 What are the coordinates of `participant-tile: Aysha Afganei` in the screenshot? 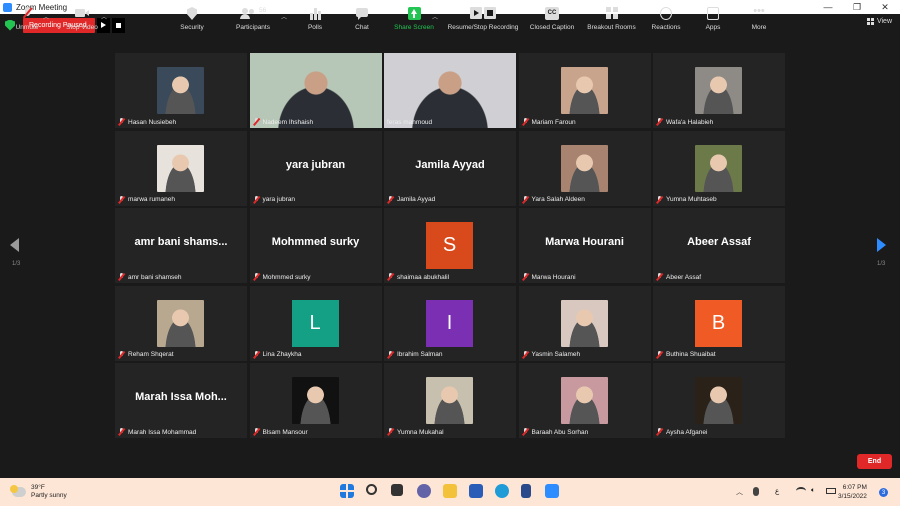 It's located at (719, 400).